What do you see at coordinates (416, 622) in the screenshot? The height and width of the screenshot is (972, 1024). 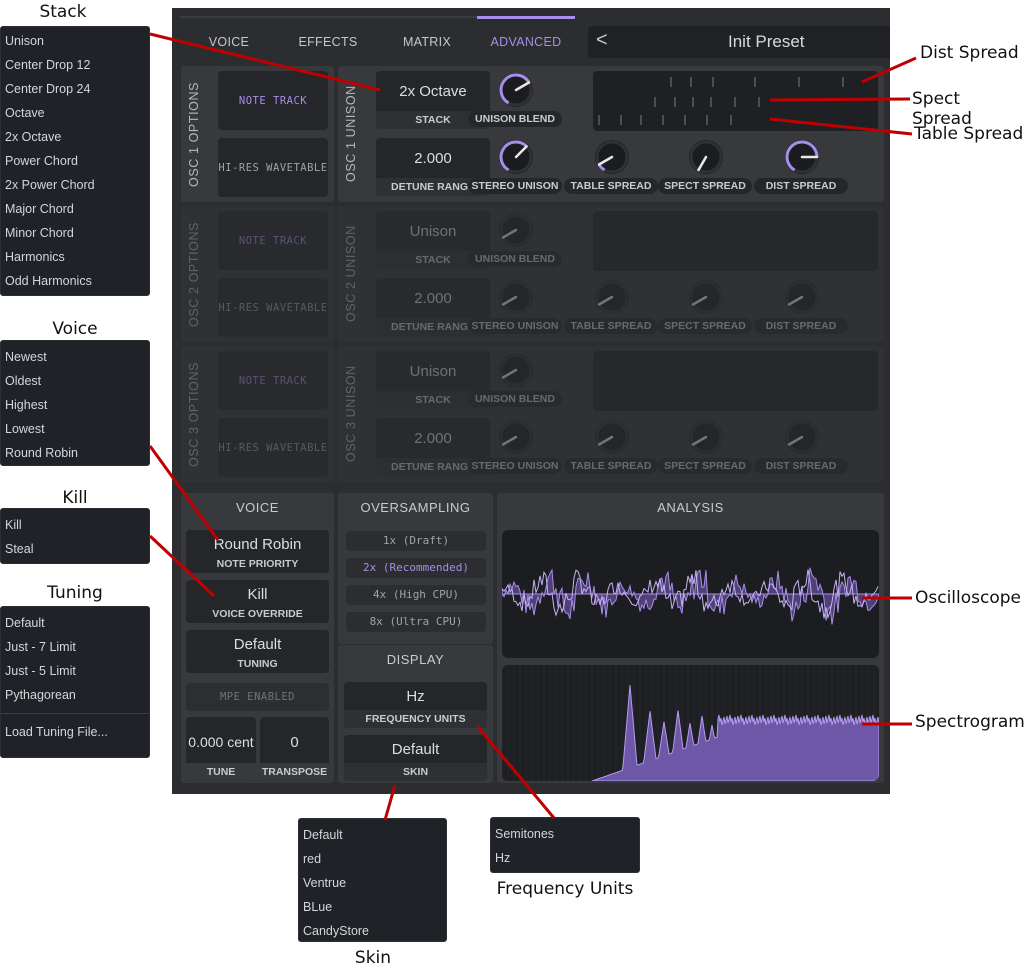 I see `oversampling-option-8x: 8x (Ultra CPU)` at bounding box center [416, 622].